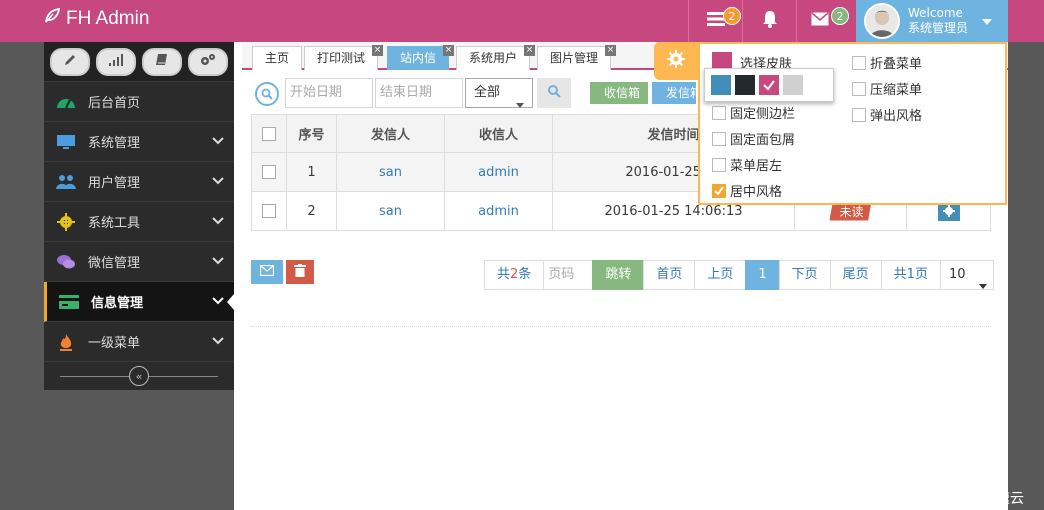 The height and width of the screenshot is (510, 1044). What do you see at coordinates (117, 303) in the screenshot?
I see `sidebar-item-label: 信息管理` at bounding box center [117, 303].